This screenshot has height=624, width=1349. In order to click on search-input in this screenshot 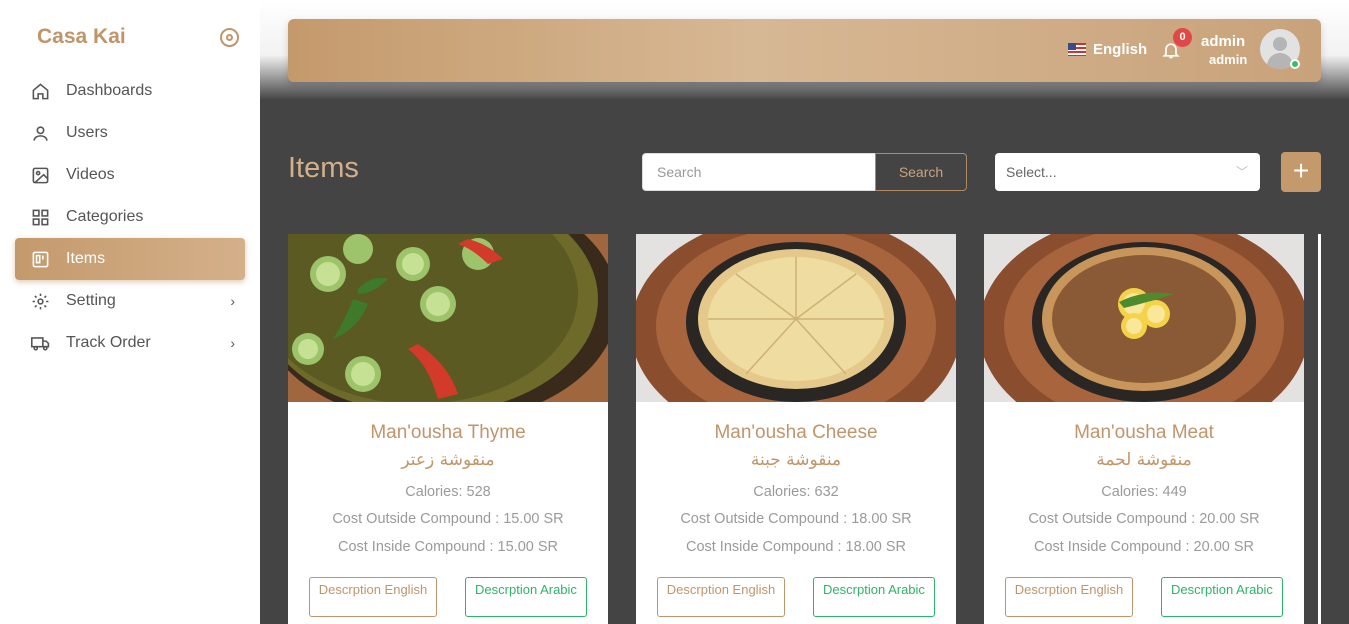, I will do `click(759, 172)`.